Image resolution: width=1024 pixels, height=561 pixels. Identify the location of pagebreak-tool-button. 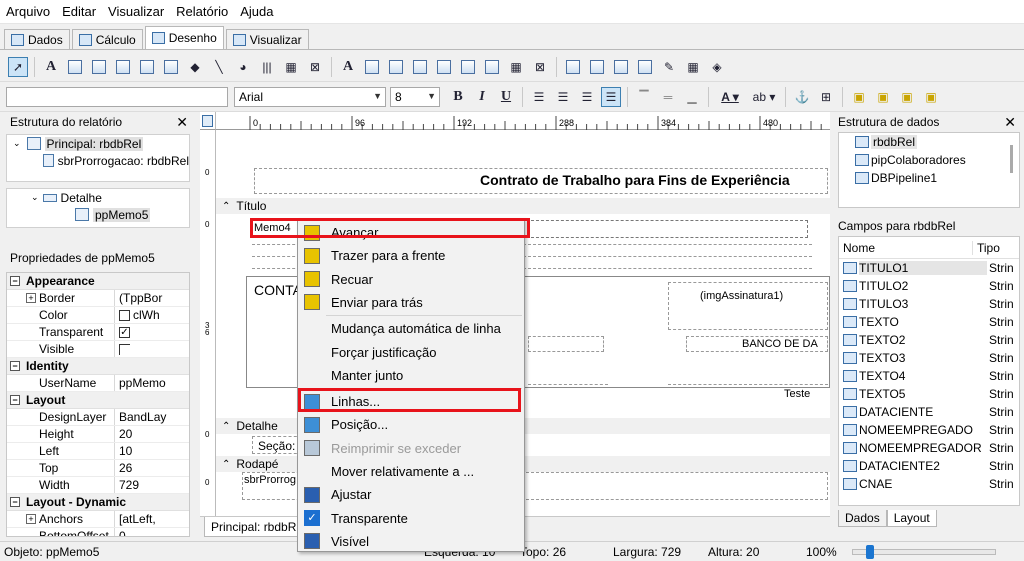
(621, 67).